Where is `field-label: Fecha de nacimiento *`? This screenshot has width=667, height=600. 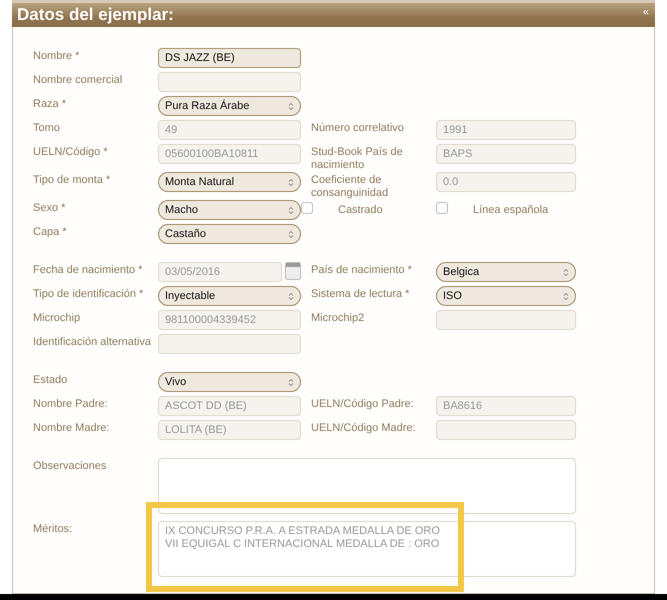 field-label: Fecha de nacimiento * is located at coordinates (88, 270).